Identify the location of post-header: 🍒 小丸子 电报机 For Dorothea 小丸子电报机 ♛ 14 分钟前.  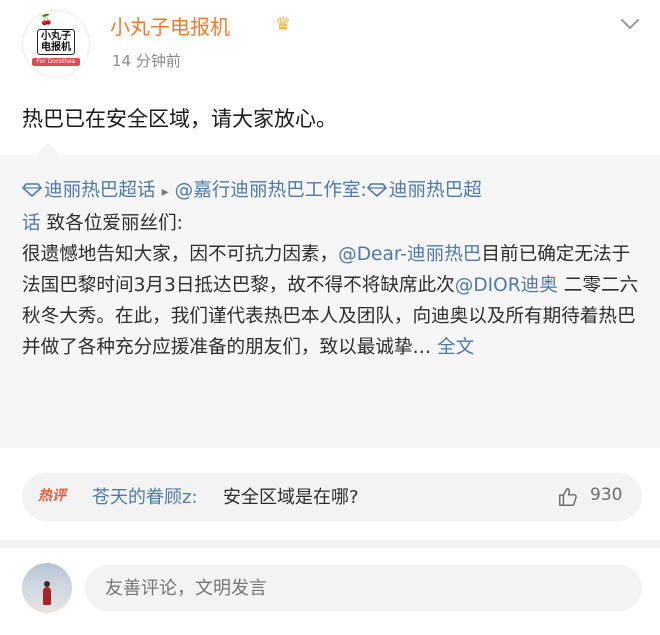
(330, 45).